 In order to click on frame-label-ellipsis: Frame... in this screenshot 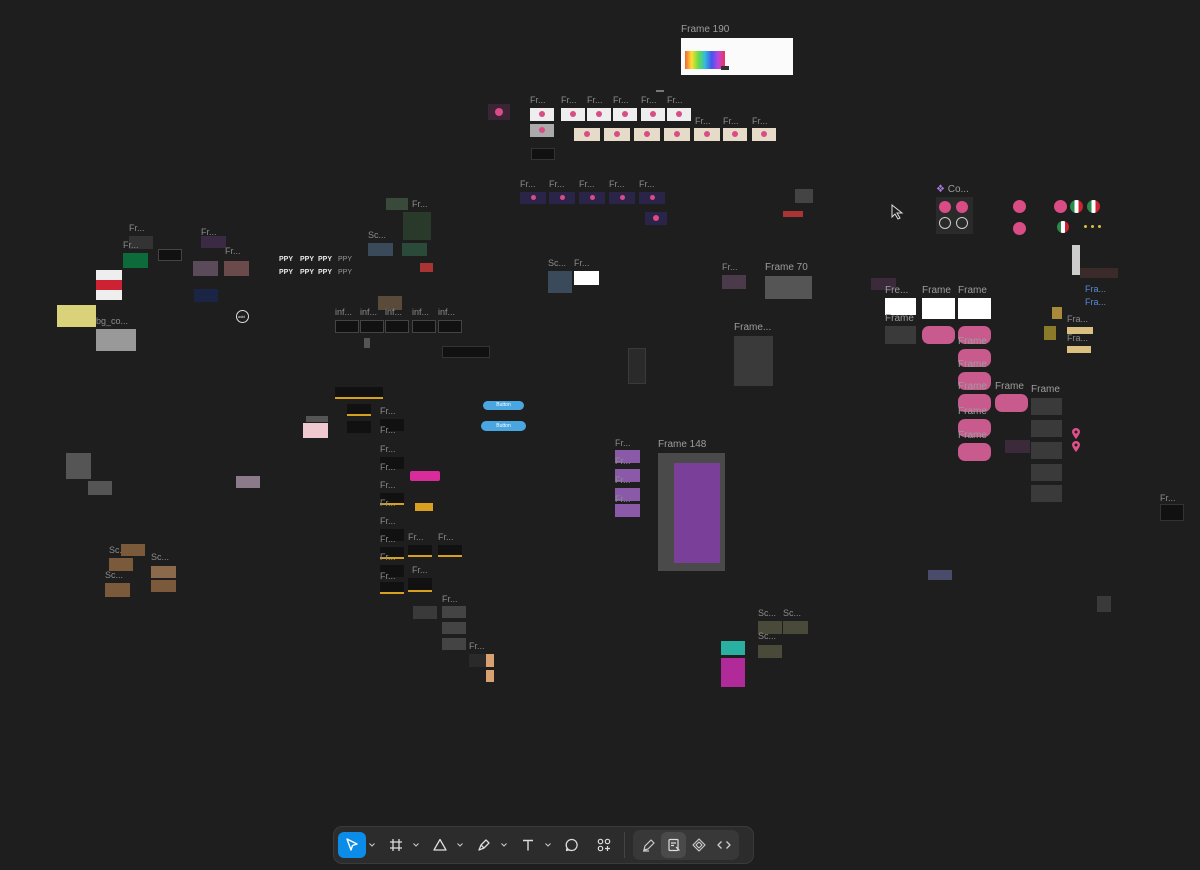, I will do `click(752, 328)`.